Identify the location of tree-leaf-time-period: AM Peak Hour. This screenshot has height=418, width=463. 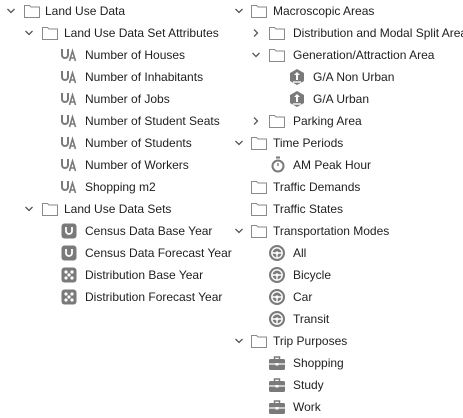
(346, 165).